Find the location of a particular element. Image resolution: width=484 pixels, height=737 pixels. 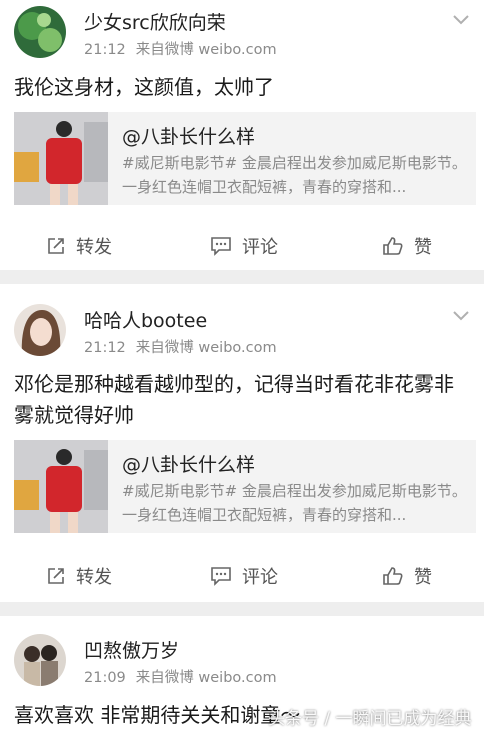

post-meta: 21:09 来自微博 weibo.com is located at coordinates (180, 676).